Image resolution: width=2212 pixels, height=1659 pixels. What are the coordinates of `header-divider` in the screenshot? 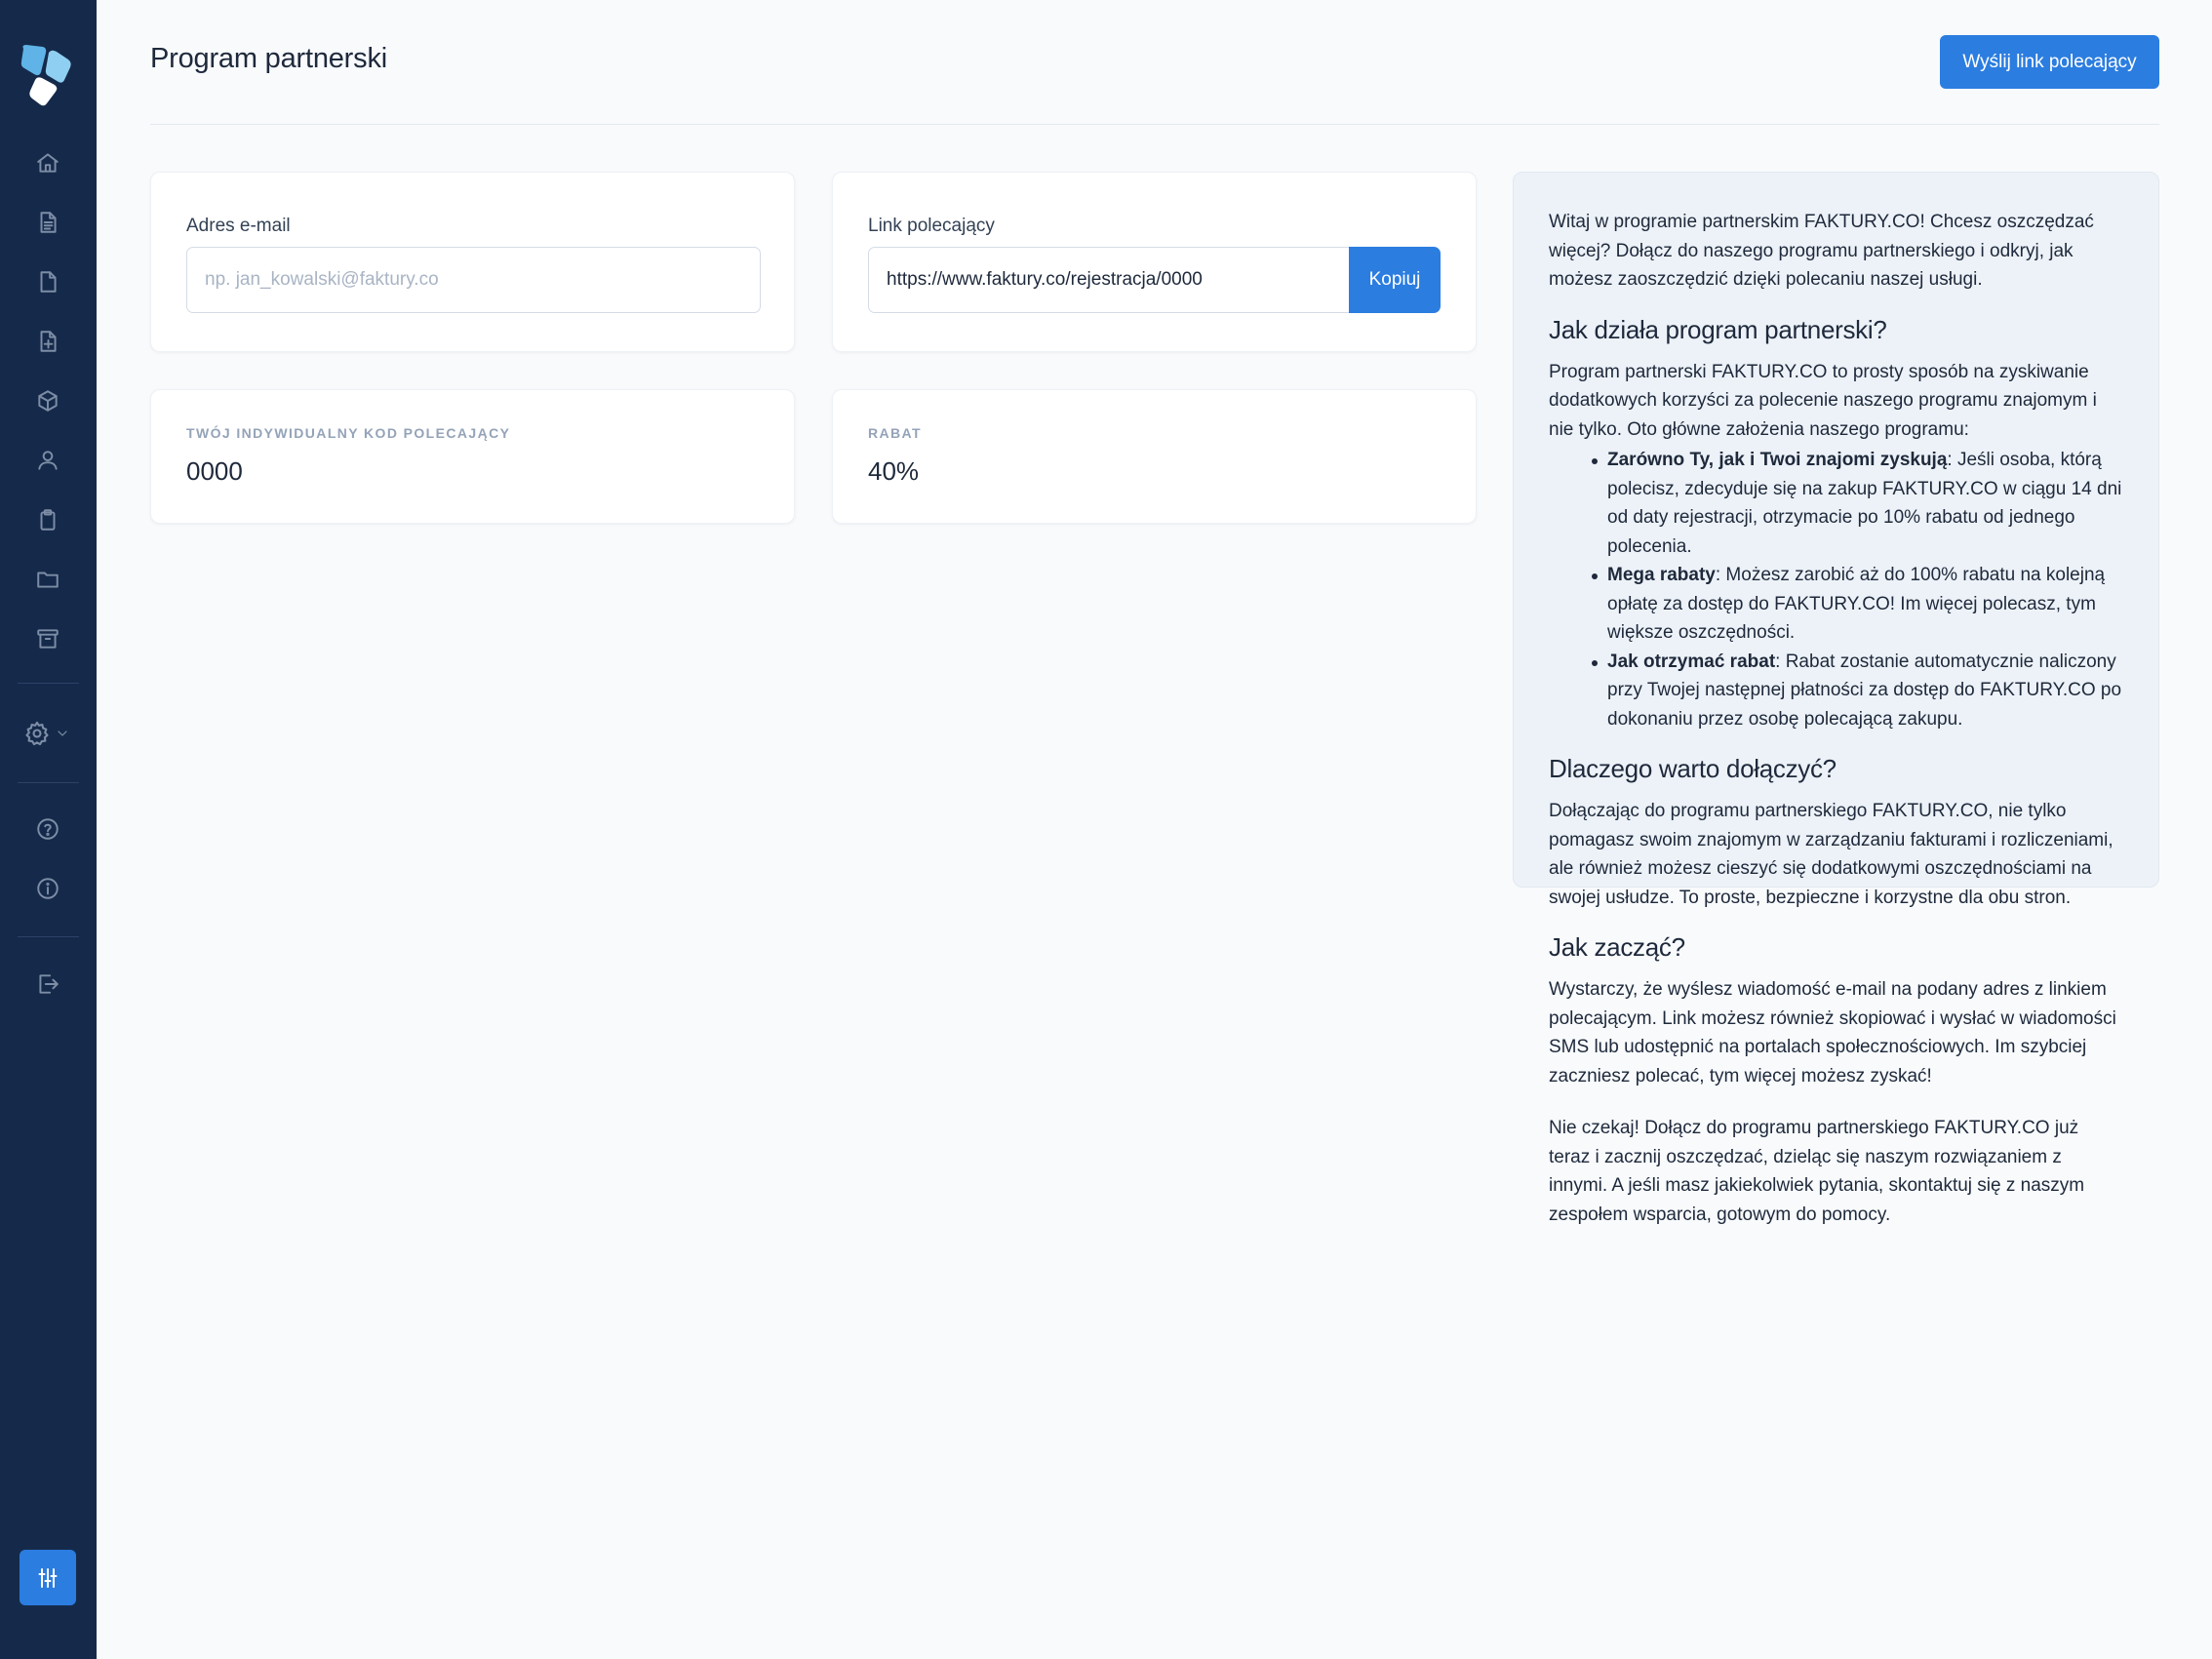 It's located at (1154, 124).